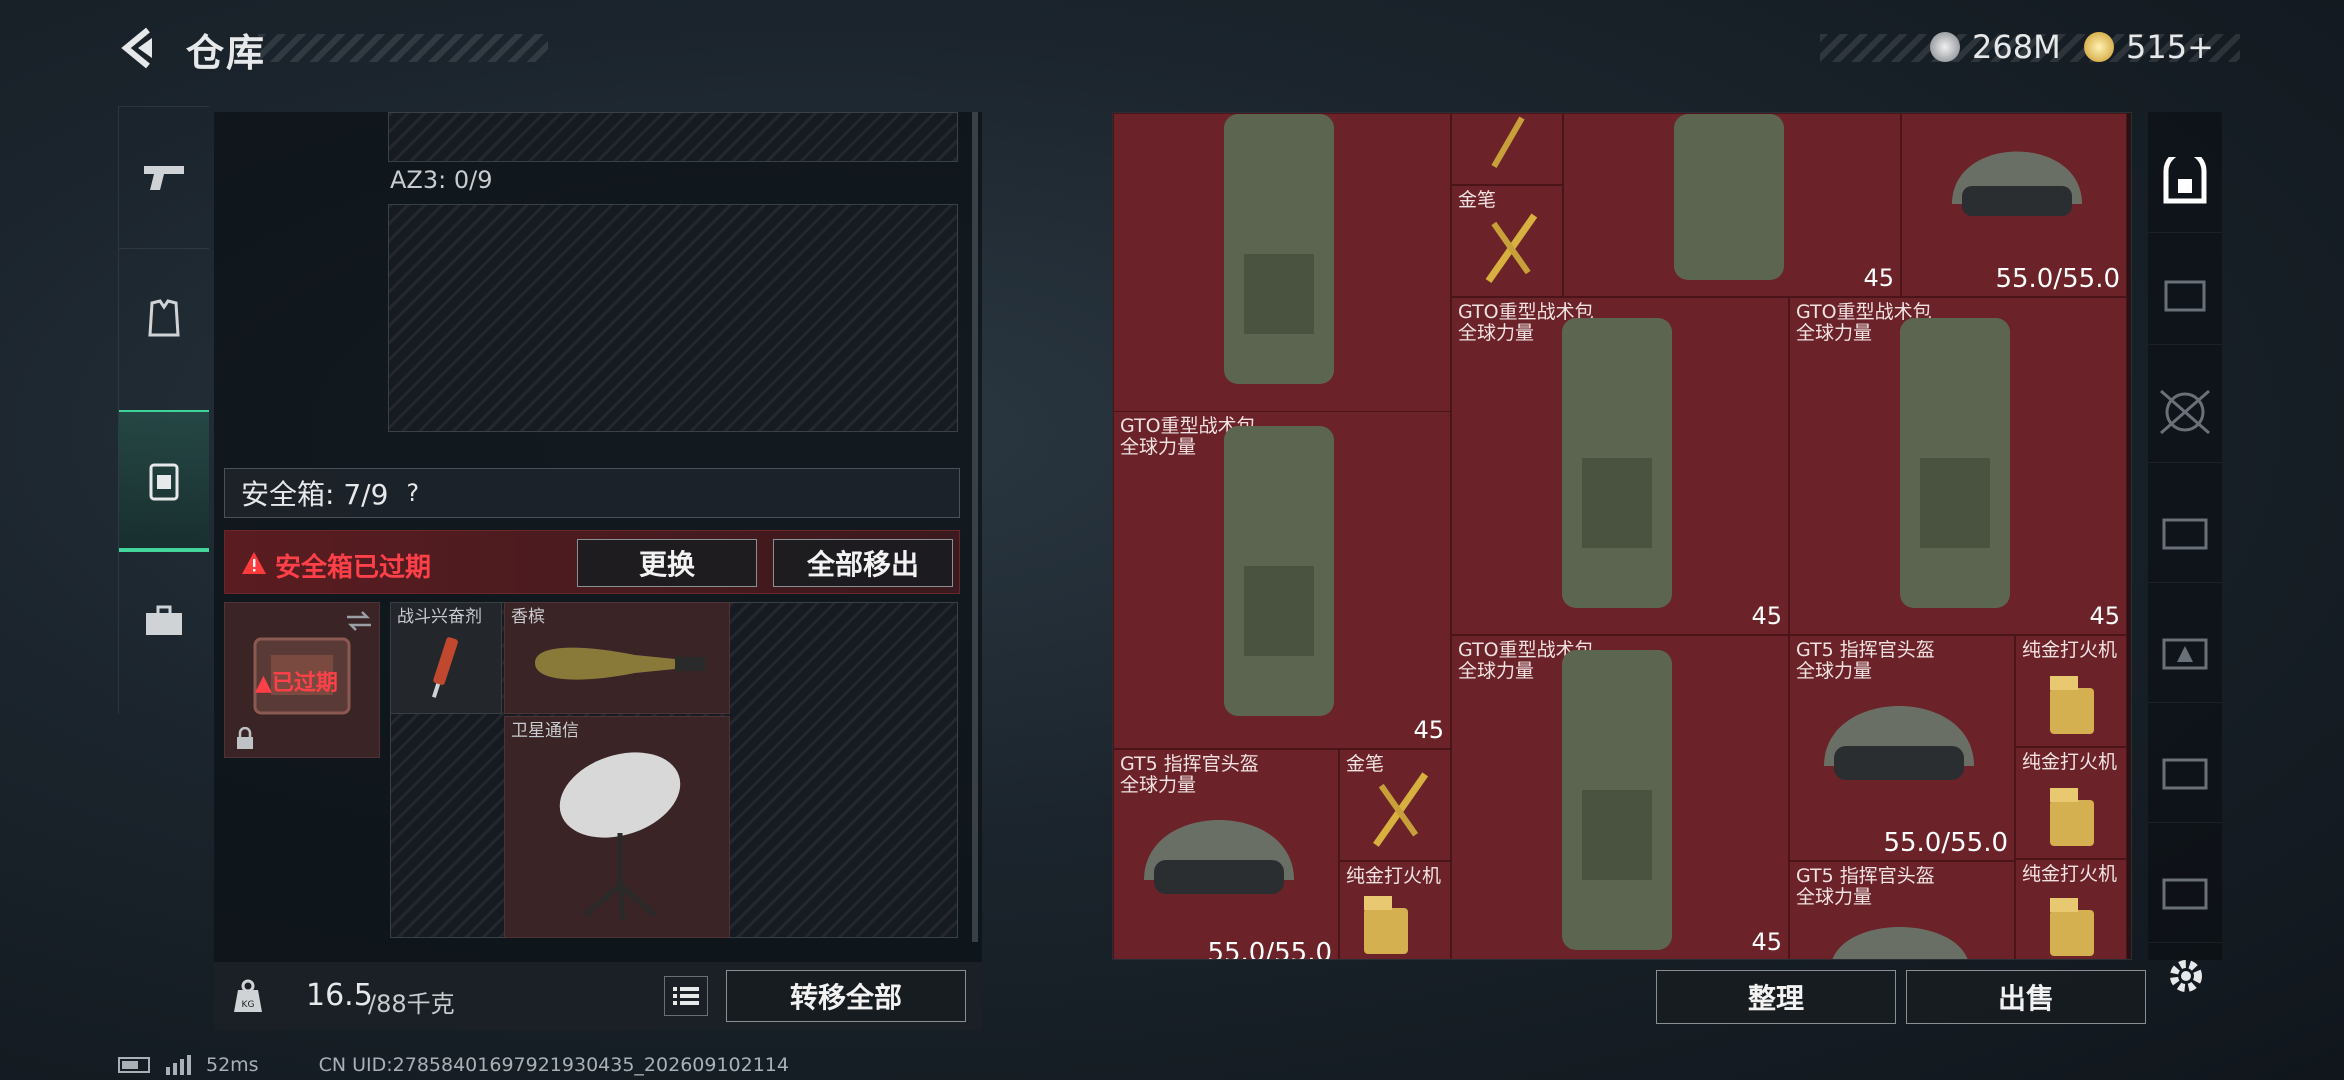 The width and height of the screenshot is (2344, 1080). I want to click on toolbox-icon, so click(164, 620).